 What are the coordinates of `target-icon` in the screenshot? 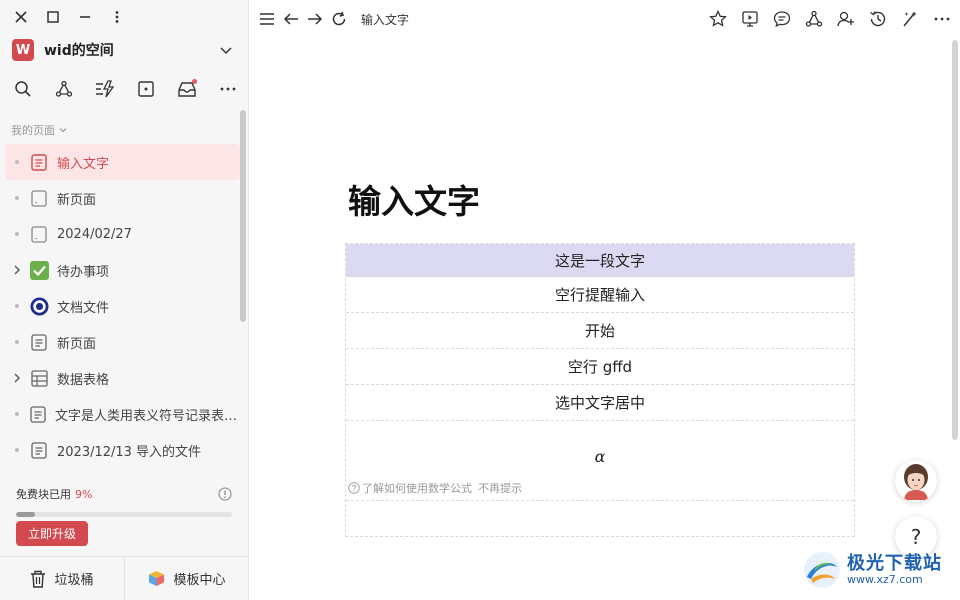 It's located at (39, 306).